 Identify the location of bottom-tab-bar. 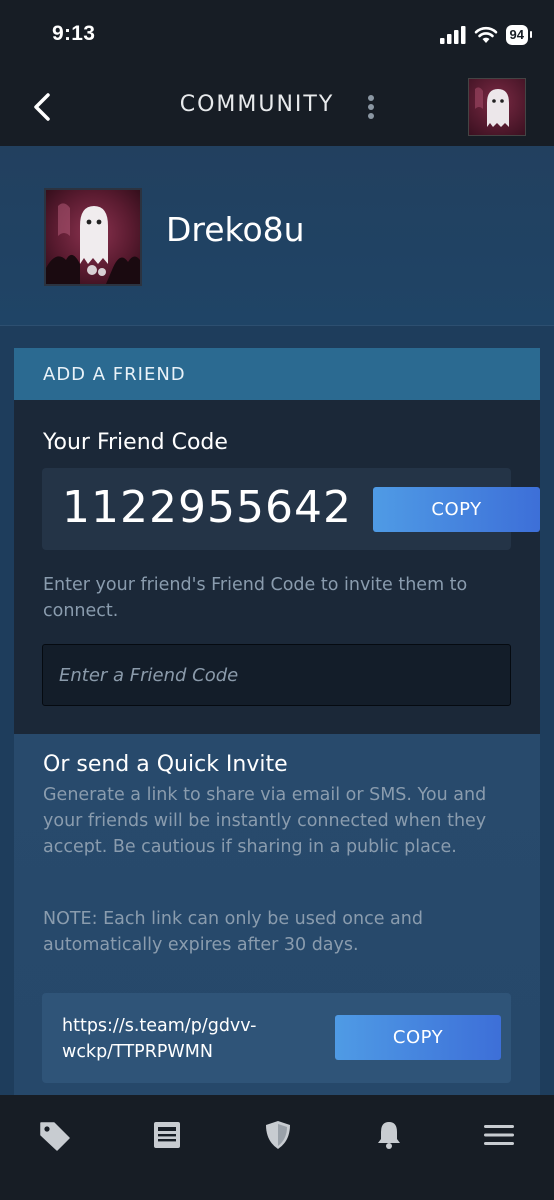
(277, 1147).